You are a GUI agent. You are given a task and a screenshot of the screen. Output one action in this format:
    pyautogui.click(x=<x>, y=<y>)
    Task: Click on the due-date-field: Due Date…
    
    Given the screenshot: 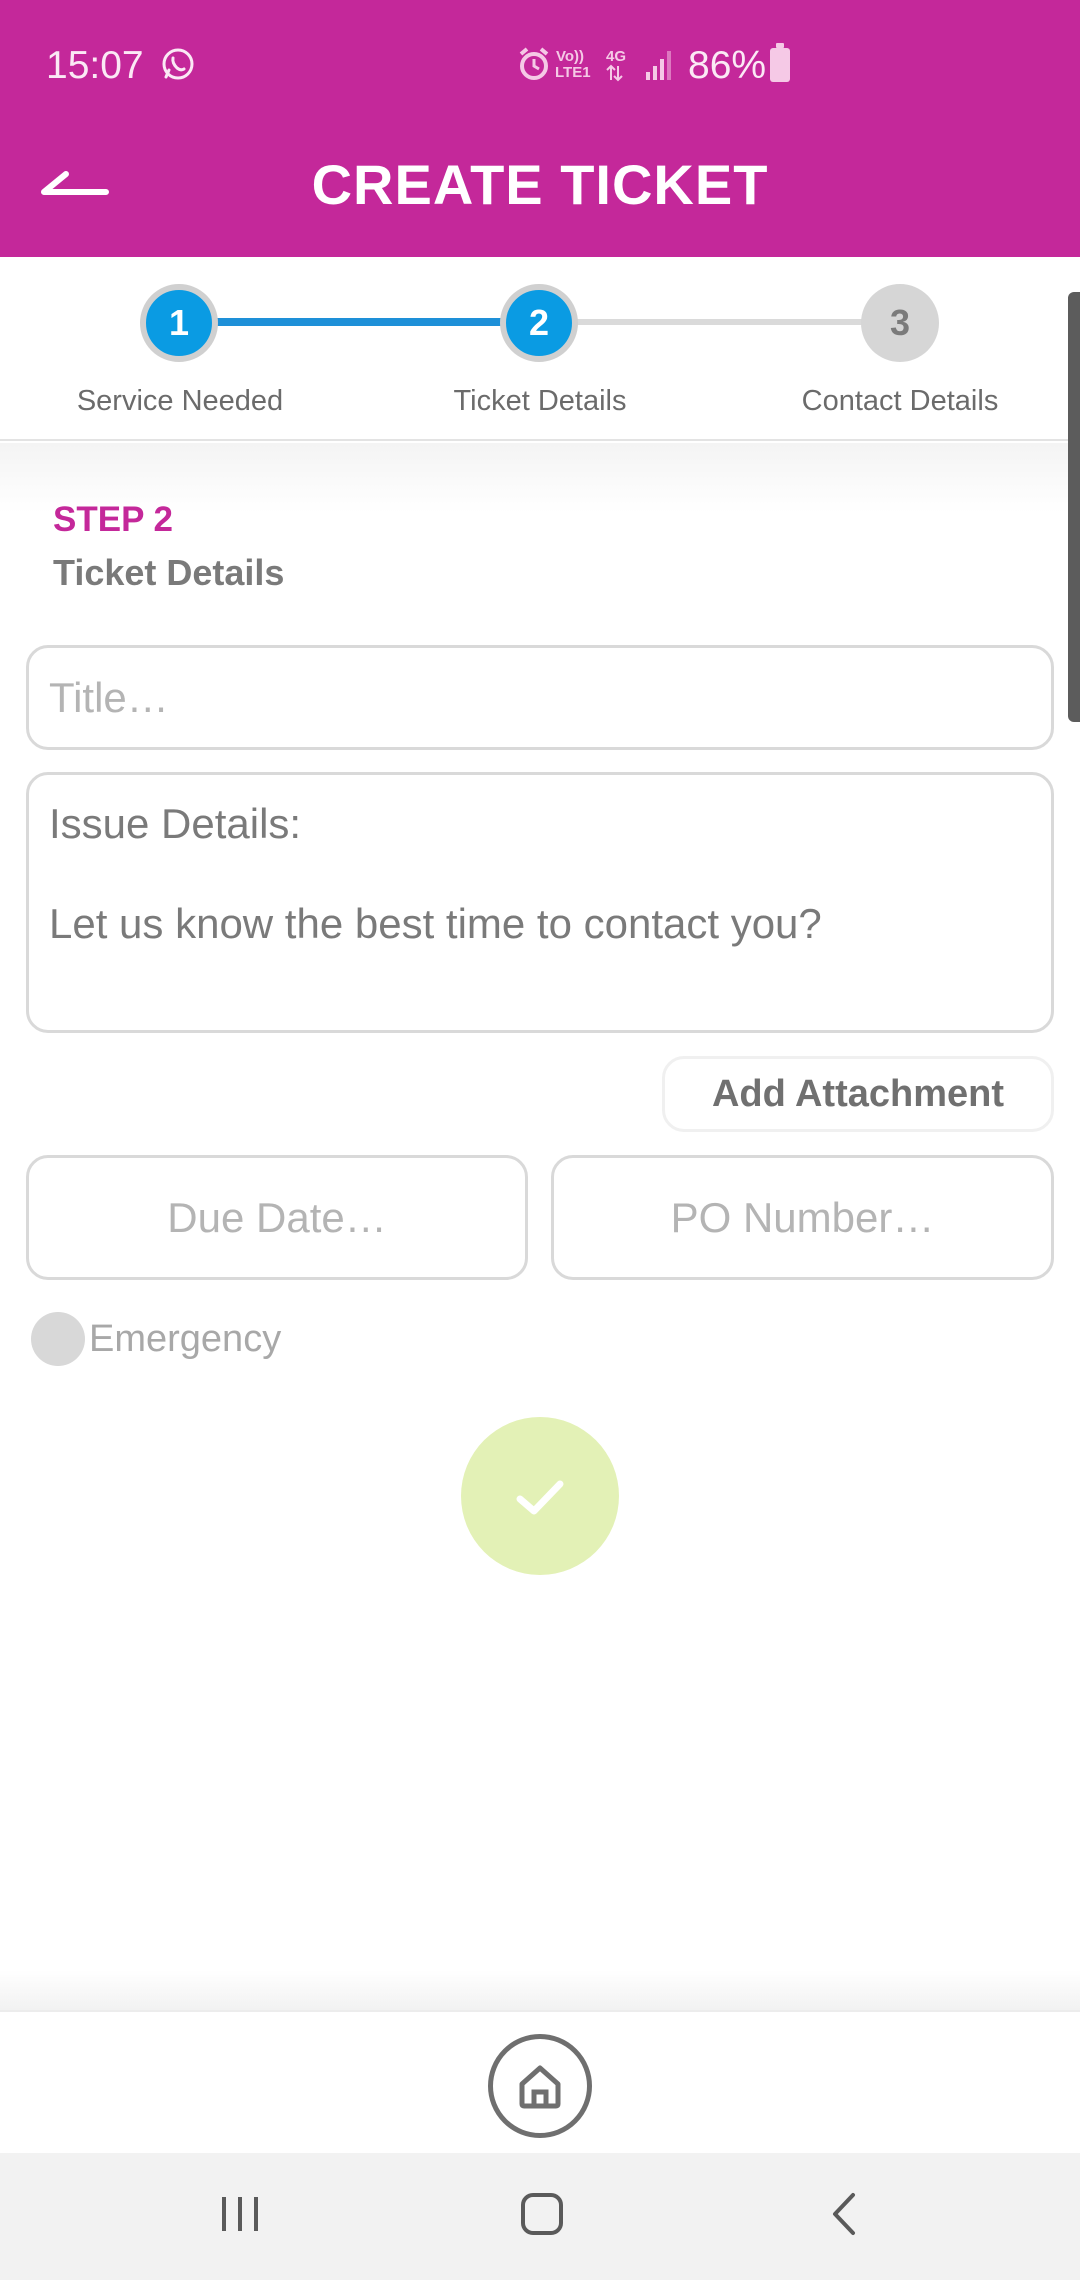 What is the action you would take?
    pyautogui.click(x=277, y=1217)
    